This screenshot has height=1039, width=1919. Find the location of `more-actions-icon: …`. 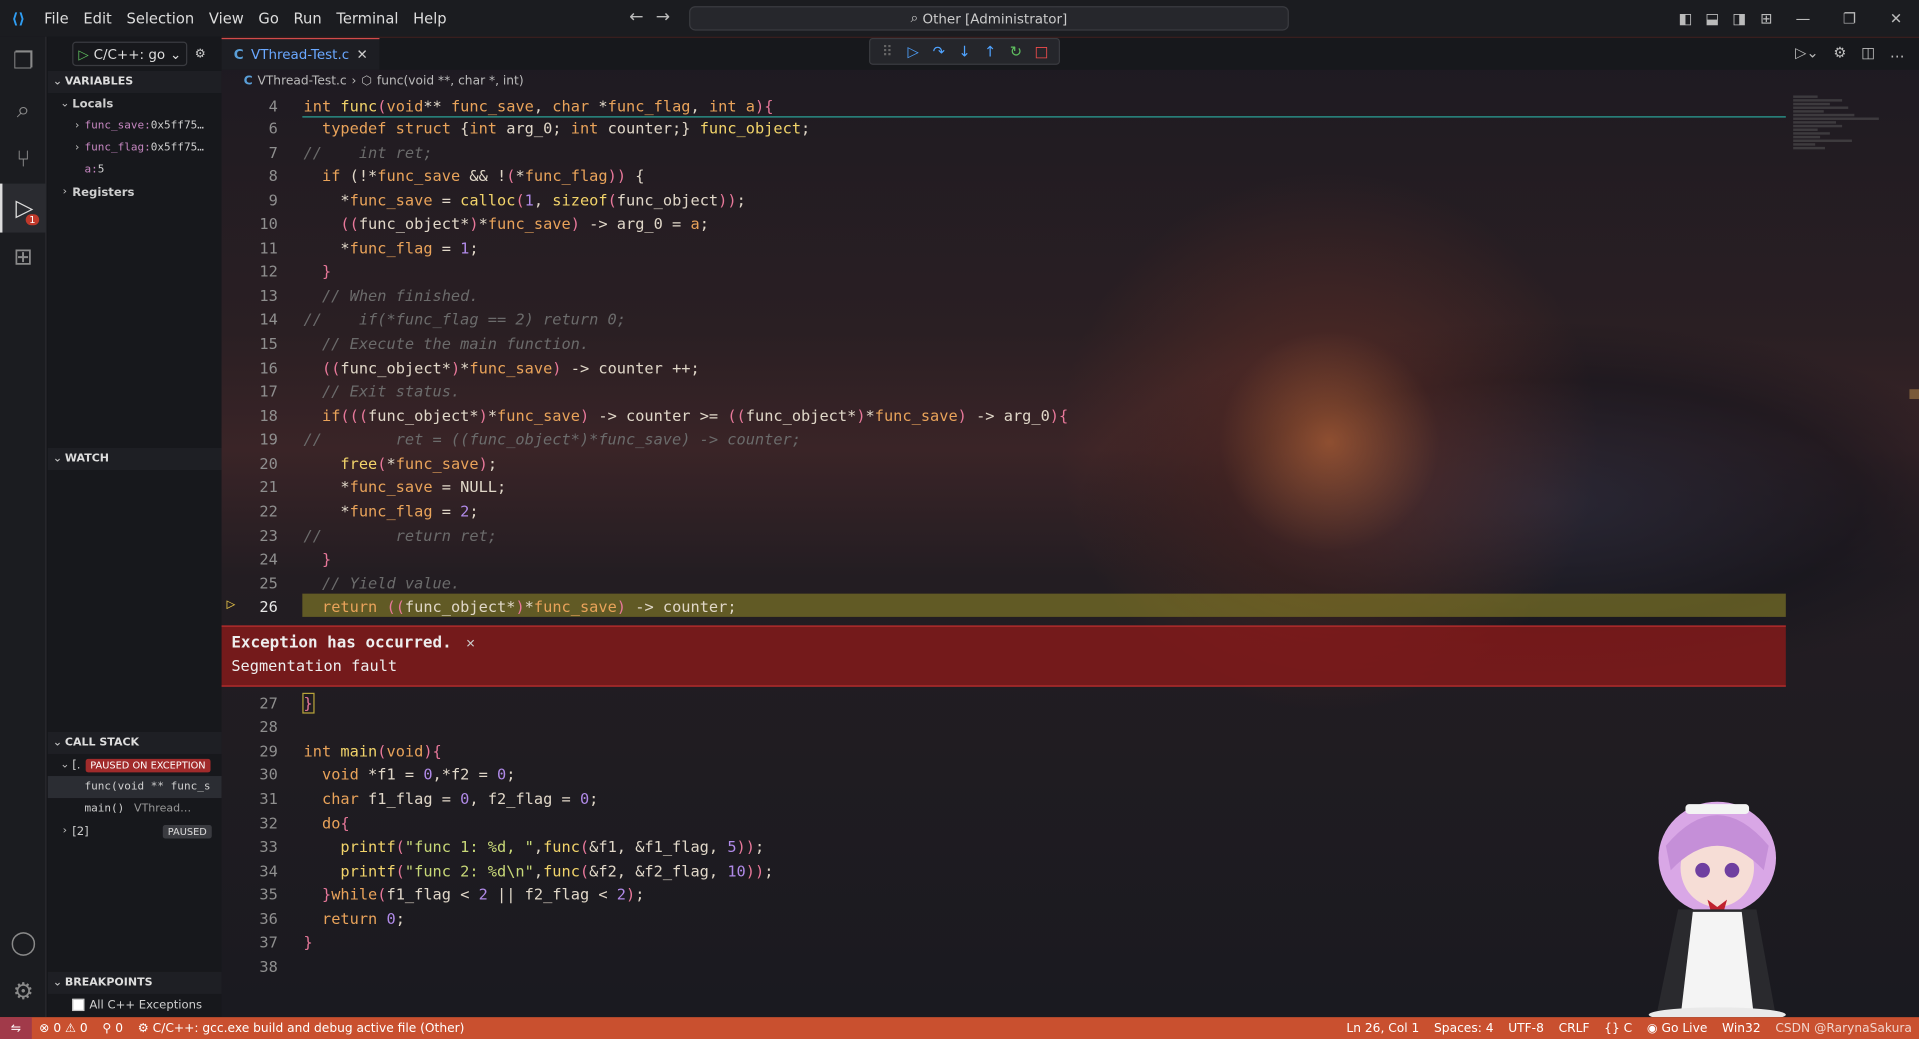

more-actions-icon: … is located at coordinates (1897, 52).